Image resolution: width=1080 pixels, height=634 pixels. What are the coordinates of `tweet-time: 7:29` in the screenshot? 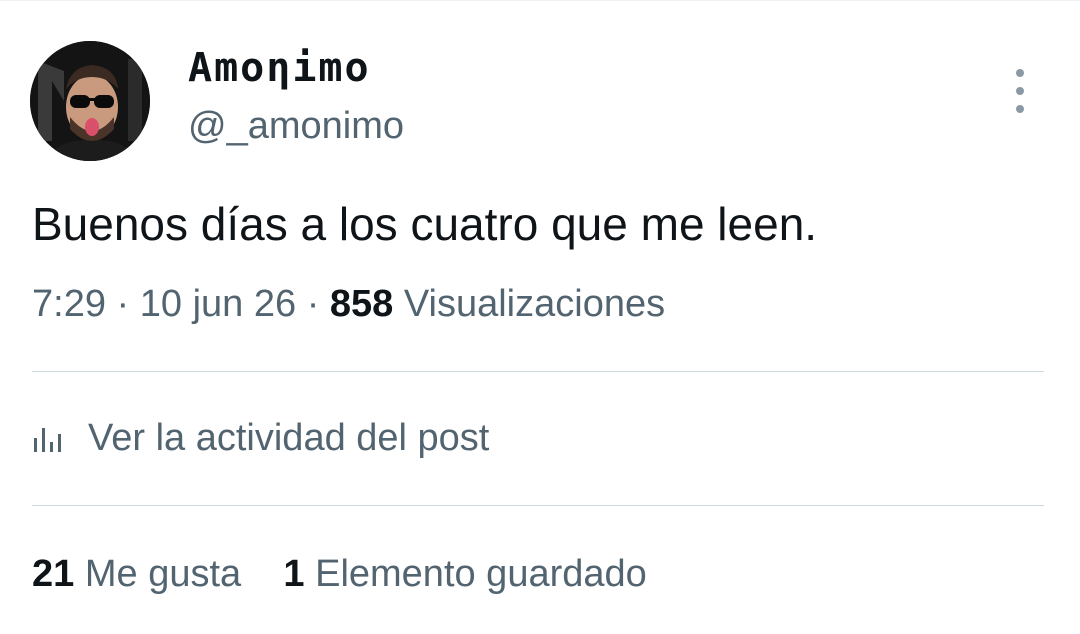 It's located at (69, 304).